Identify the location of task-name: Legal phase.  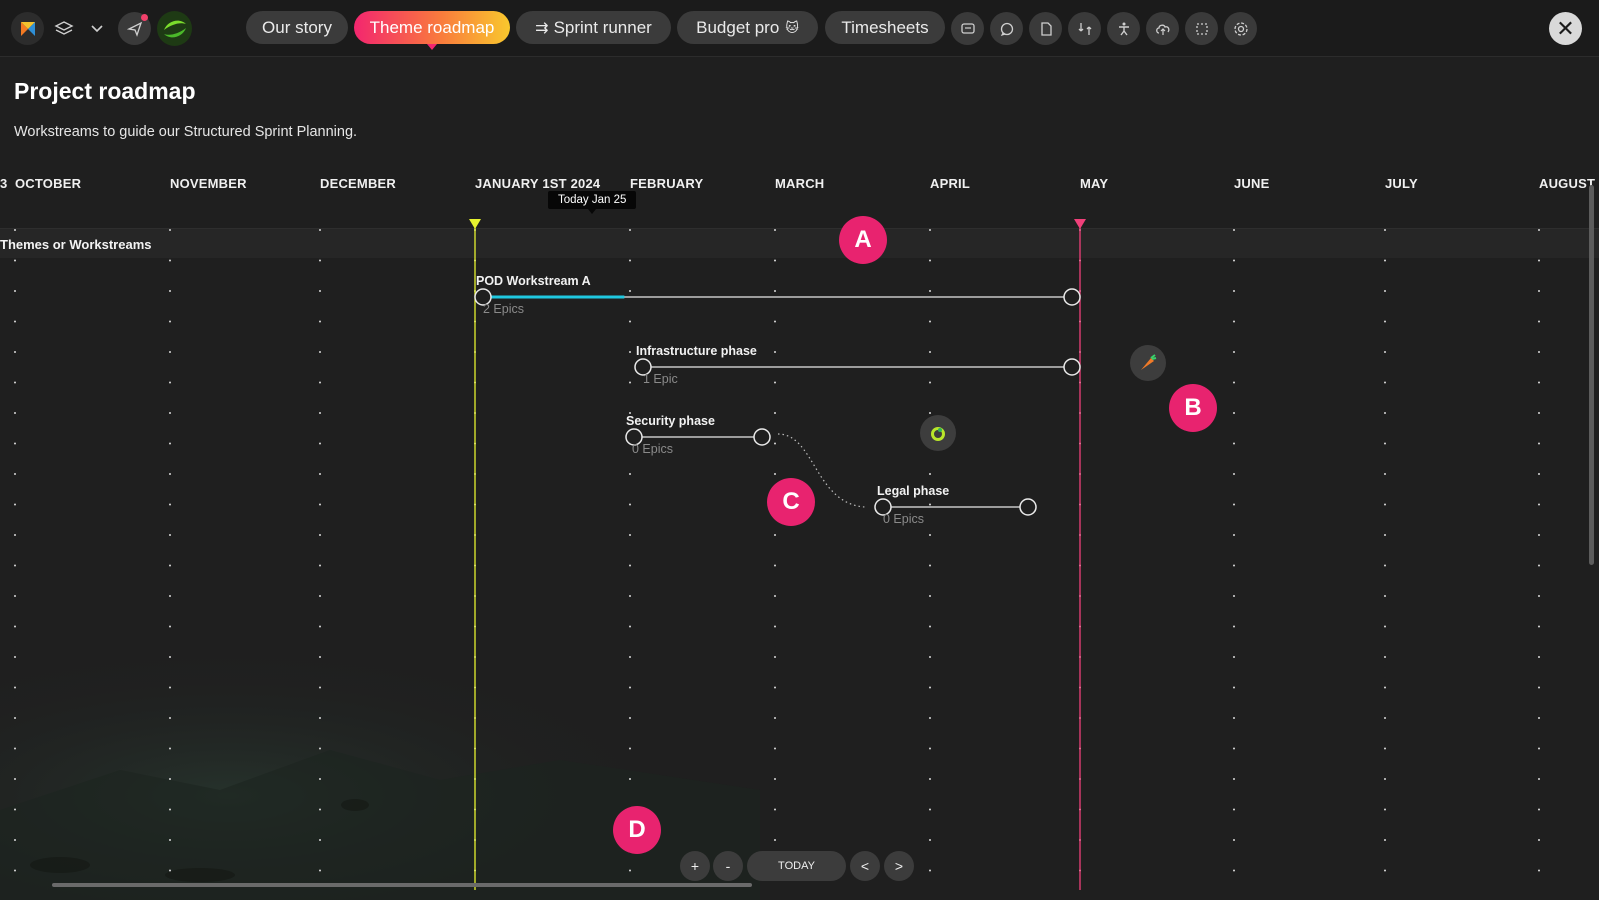
(913, 491).